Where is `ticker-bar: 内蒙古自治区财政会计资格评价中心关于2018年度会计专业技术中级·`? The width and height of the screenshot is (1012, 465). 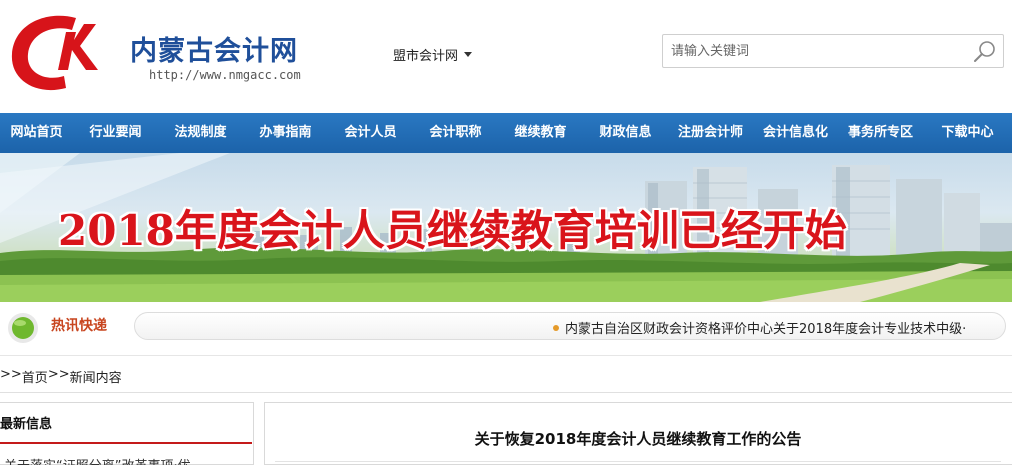 ticker-bar: 内蒙古自治区财政会计资格评价中心关于2018年度会计专业技术中级· is located at coordinates (570, 326).